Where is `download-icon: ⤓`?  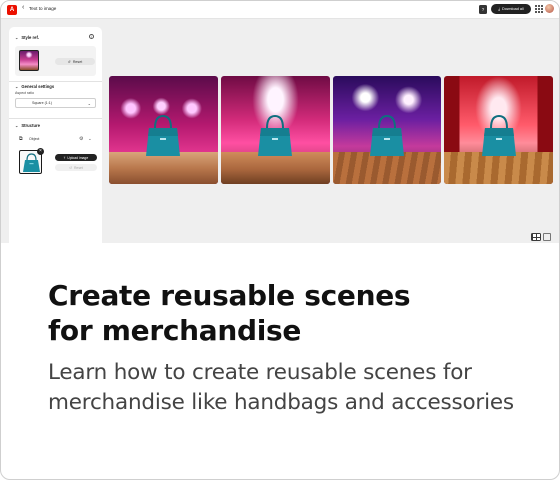
download-icon: ⤓ is located at coordinates (499, 9).